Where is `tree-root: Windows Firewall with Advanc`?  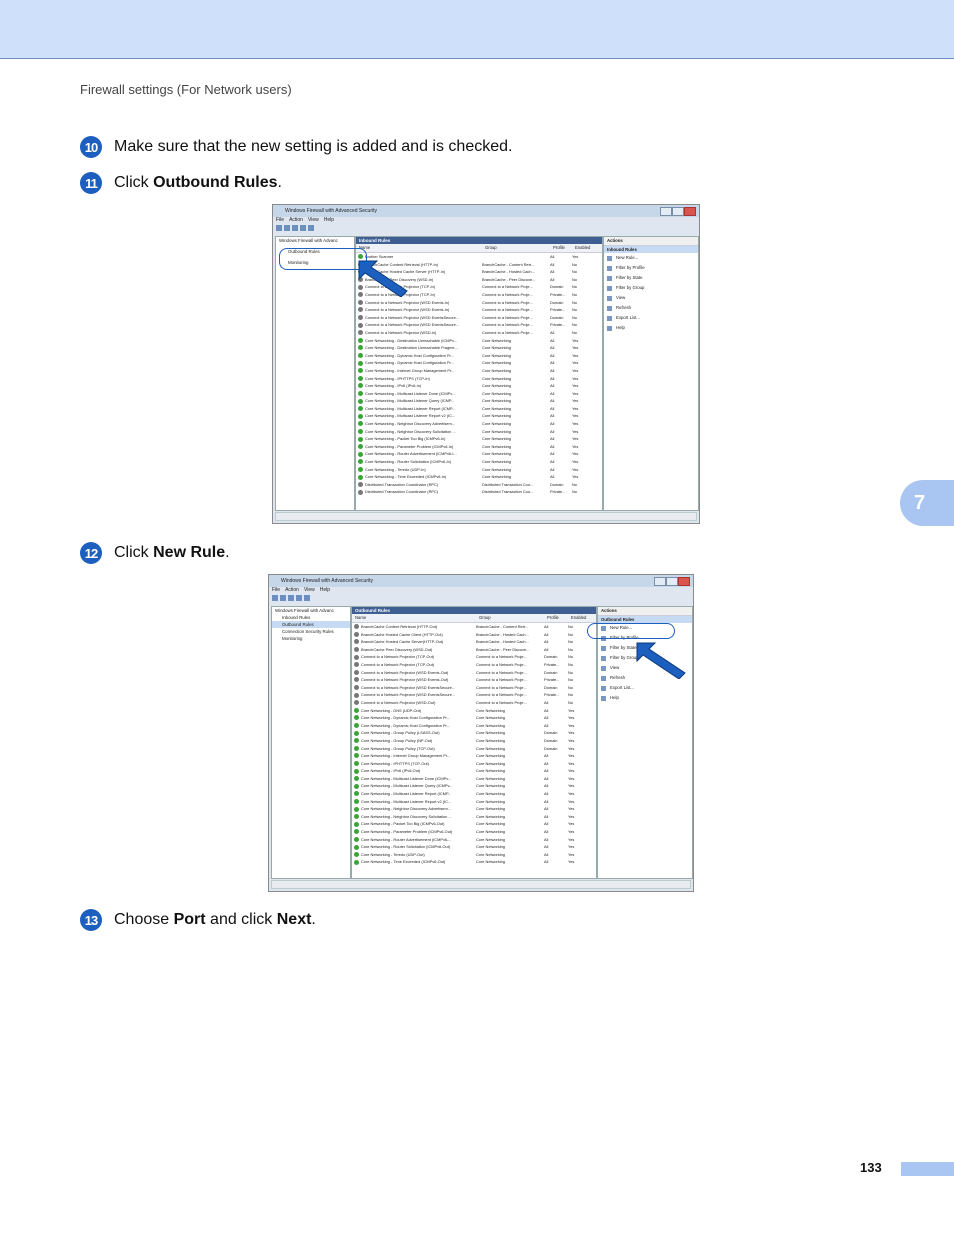 tree-root: Windows Firewall with Advanc is located at coordinates (311, 610).